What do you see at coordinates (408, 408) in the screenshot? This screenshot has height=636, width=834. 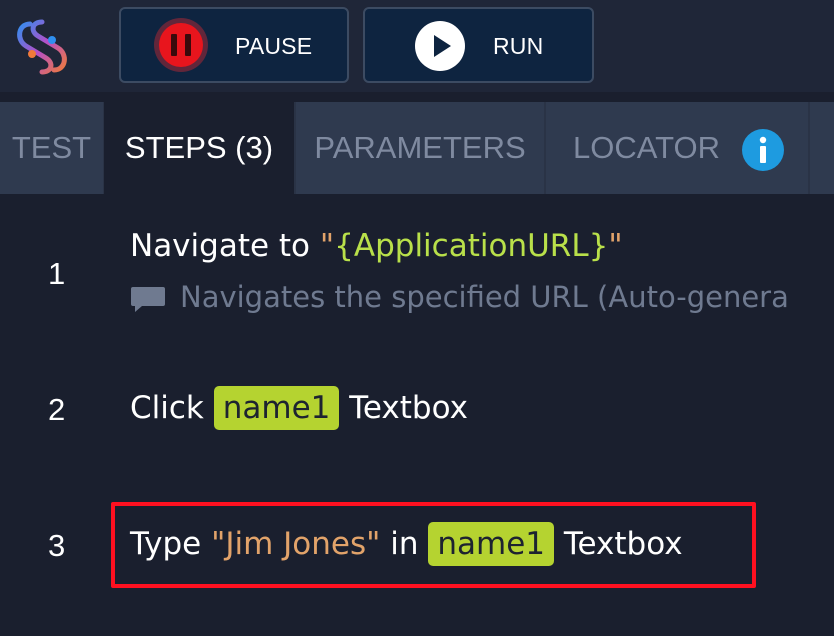 I see `step-suffix: Textbox` at bounding box center [408, 408].